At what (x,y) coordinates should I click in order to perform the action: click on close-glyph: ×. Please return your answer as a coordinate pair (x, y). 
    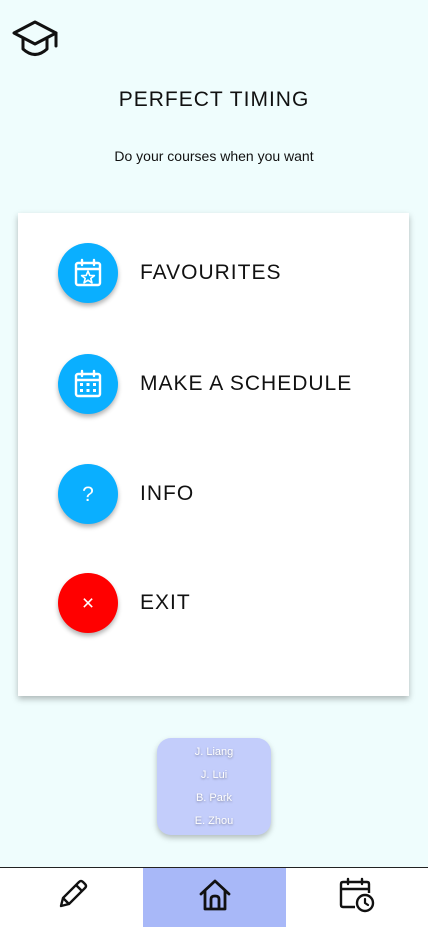
    Looking at the image, I should click on (88, 603).